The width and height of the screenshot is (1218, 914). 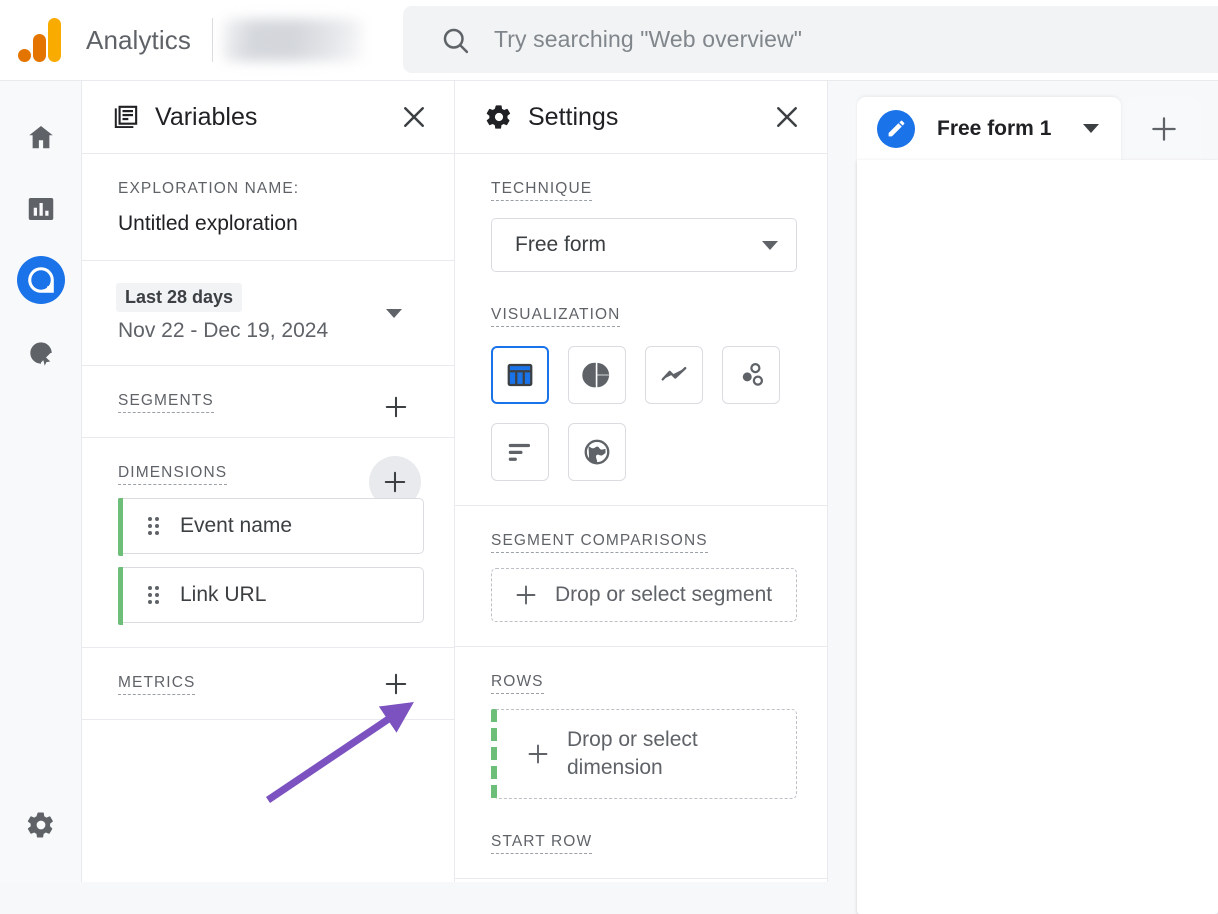 I want to click on left-nav-rail, so click(x=41, y=481).